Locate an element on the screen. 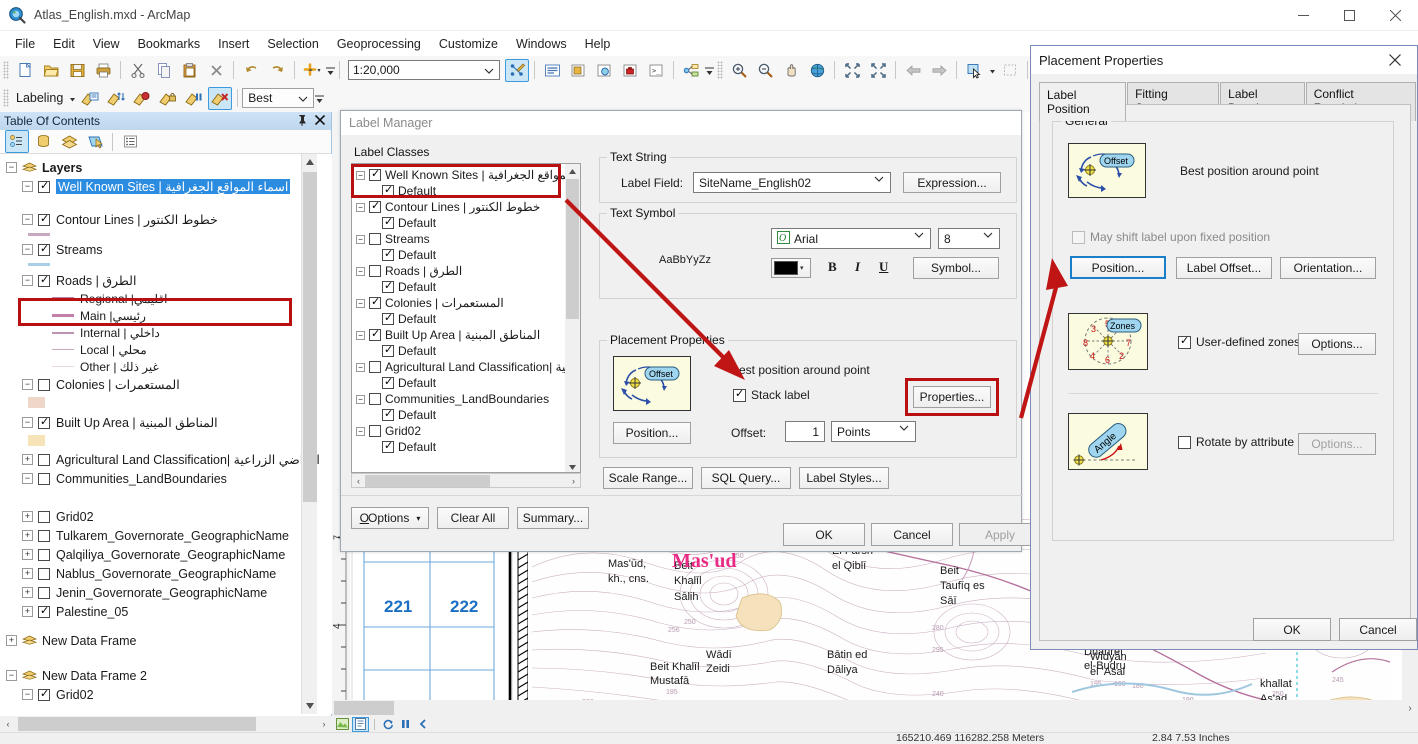 Image resolution: width=1418 pixels, height=744 pixels. label-classes-vertical-scrollbar is located at coordinates (572, 318).